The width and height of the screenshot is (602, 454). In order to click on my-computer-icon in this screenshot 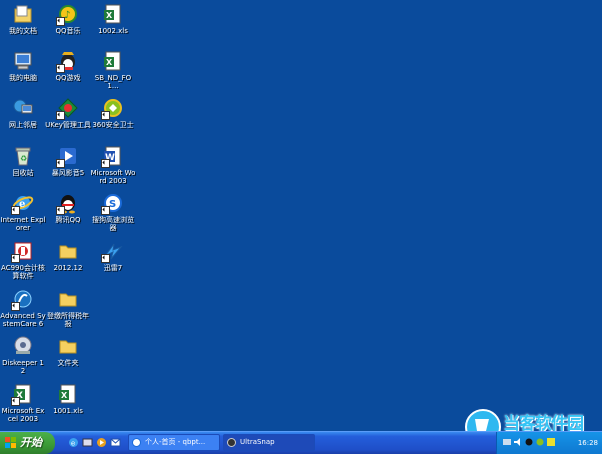, I will do `click(23, 61)`.